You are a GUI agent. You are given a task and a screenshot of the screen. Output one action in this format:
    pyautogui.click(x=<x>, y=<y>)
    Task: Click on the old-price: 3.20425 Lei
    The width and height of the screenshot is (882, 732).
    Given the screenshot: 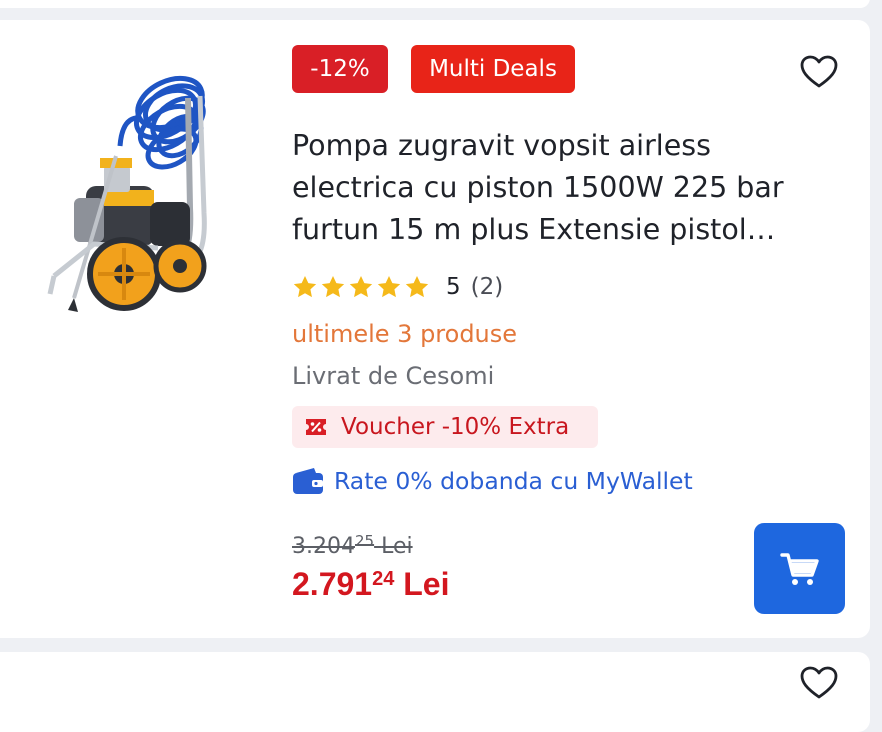 What is the action you would take?
    pyautogui.click(x=352, y=545)
    